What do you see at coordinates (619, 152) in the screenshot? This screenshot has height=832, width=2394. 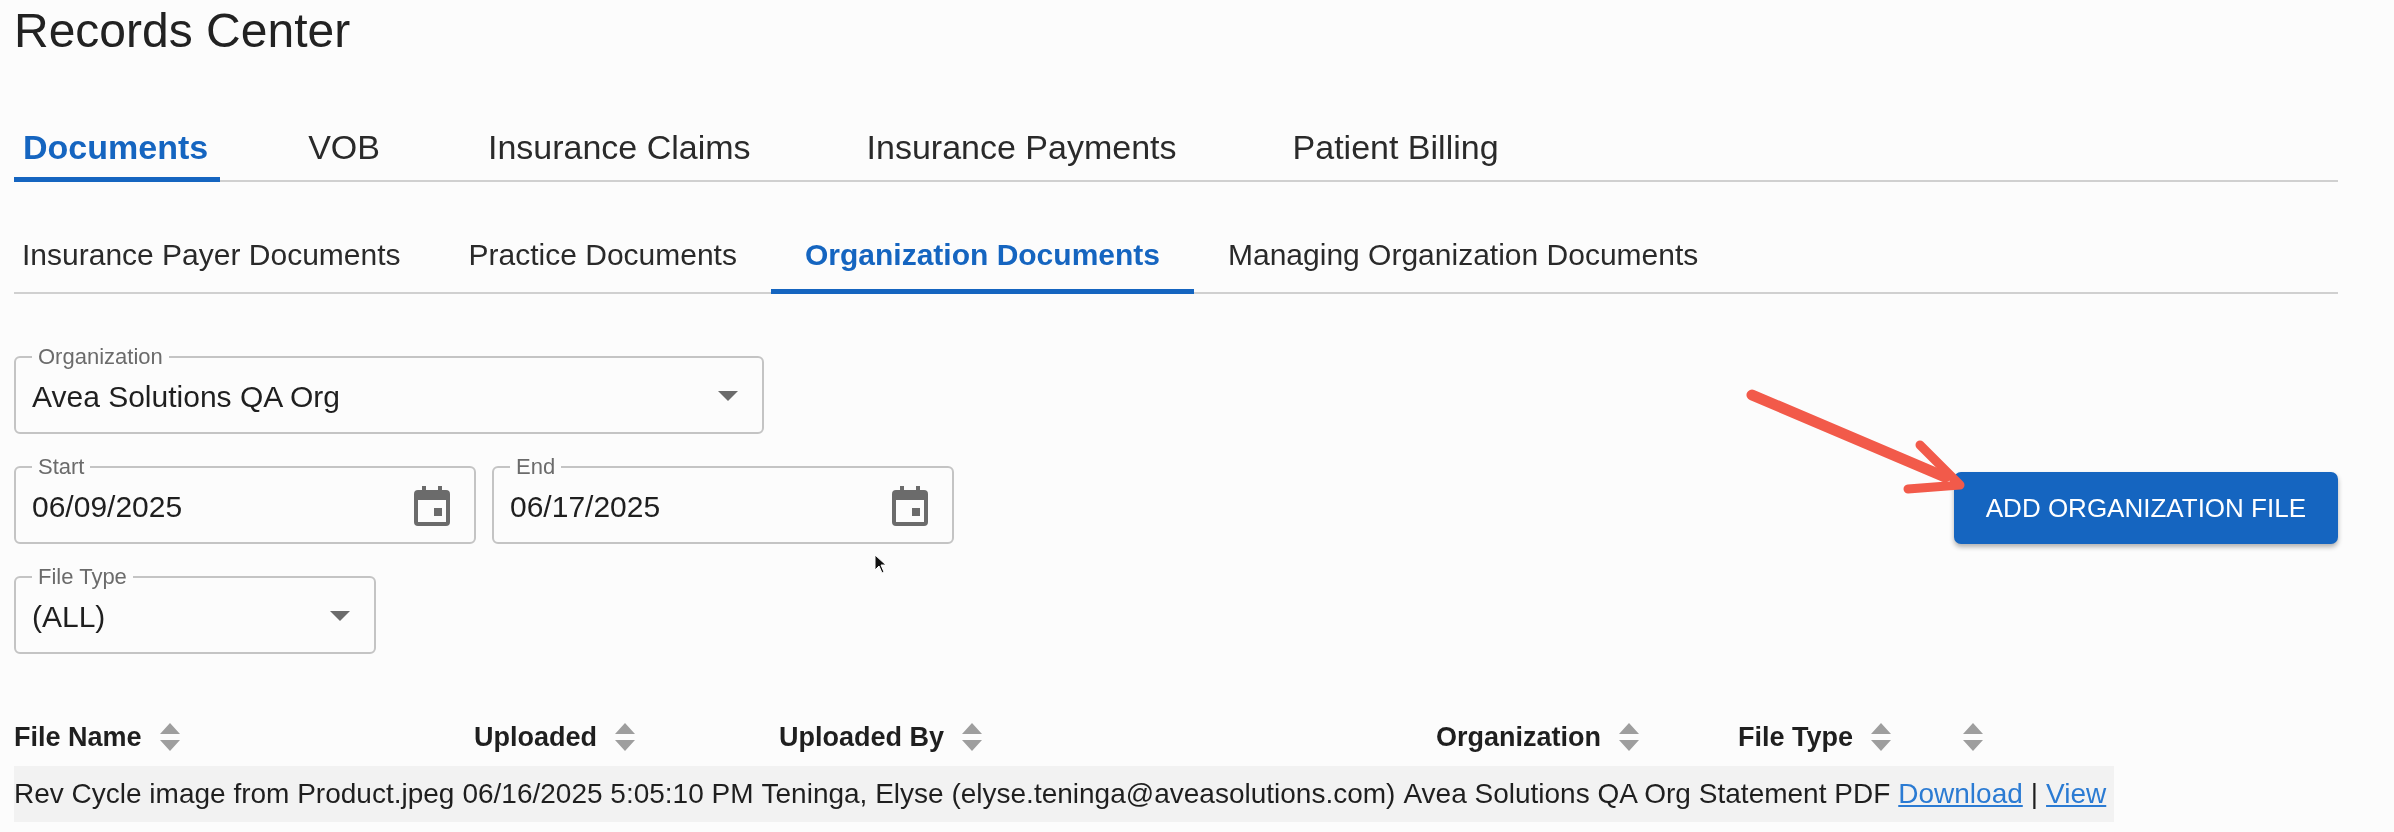 I see `main-tab: Insurance Claims` at bounding box center [619, 152].